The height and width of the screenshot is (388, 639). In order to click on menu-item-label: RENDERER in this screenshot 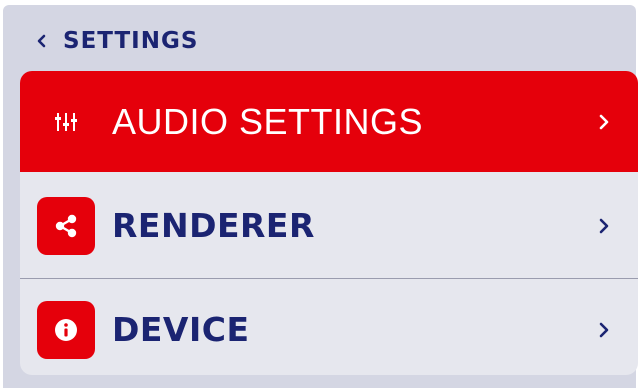, I will do `click(213, 225)`.